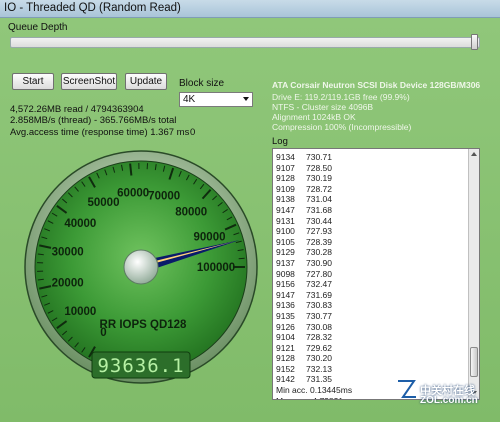  I want to click on log-line: 9104 728.32, so click(371, 337).